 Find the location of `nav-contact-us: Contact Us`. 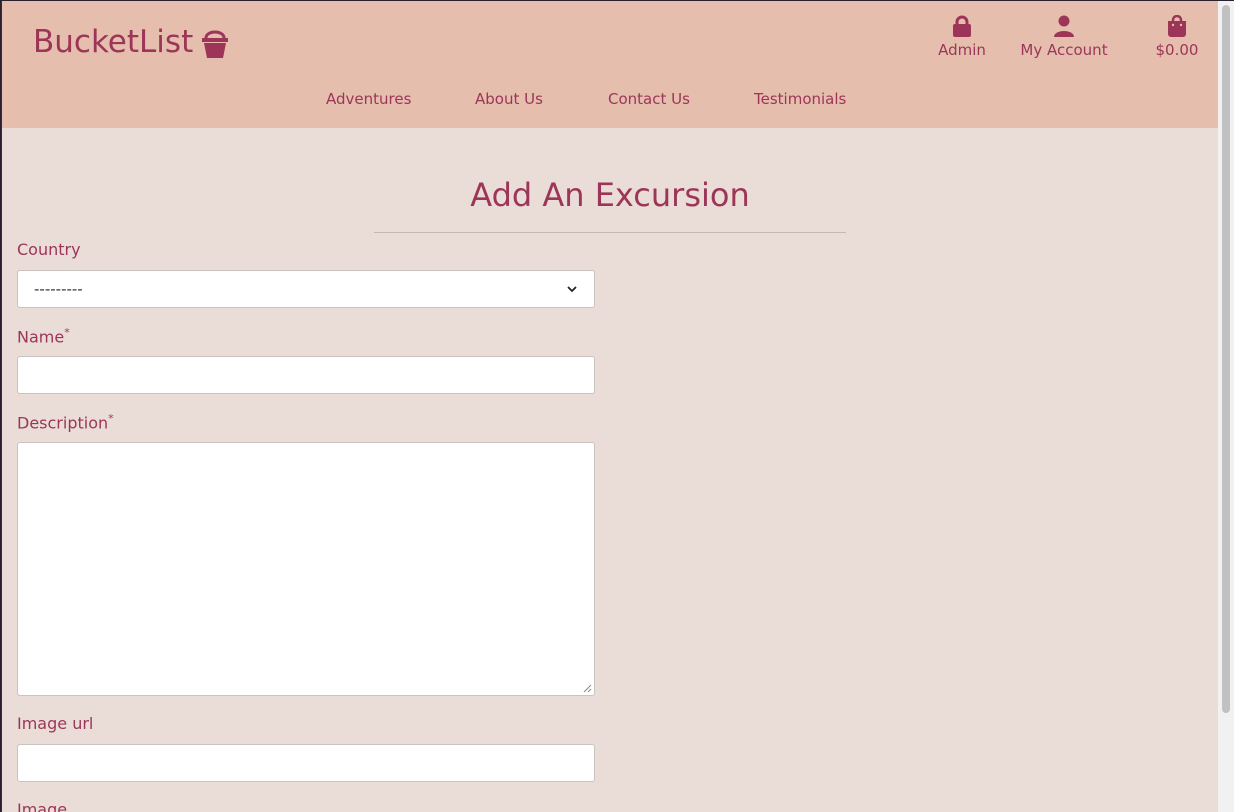

nav-contact-us: Contact Us is located at coordinates (649, 99).